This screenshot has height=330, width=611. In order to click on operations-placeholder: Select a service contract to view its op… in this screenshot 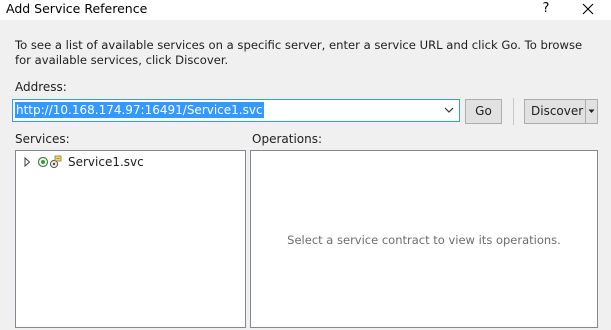, I will do `click(424, 240)`.